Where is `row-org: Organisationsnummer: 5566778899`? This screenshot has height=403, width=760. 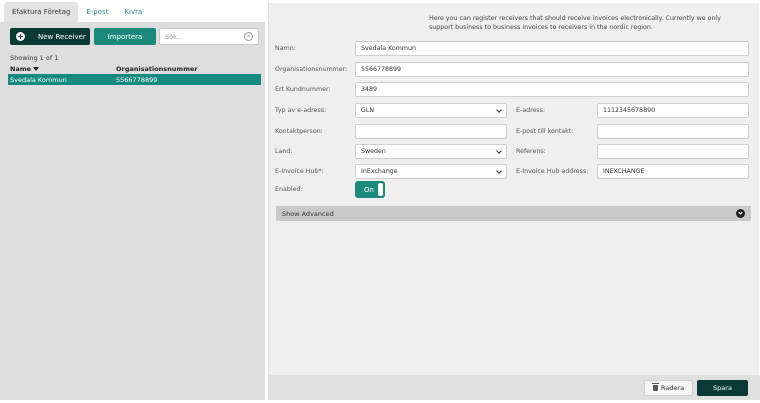 row-org: Organisationsnummer: 5566778899 is located at coordinates (514, 69).